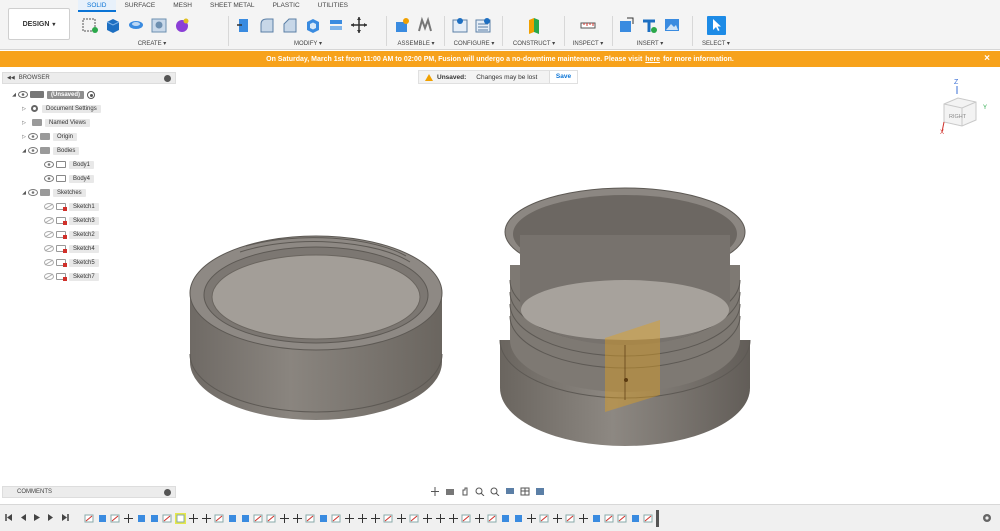  I want to click on play-icon, so click(37, 518).